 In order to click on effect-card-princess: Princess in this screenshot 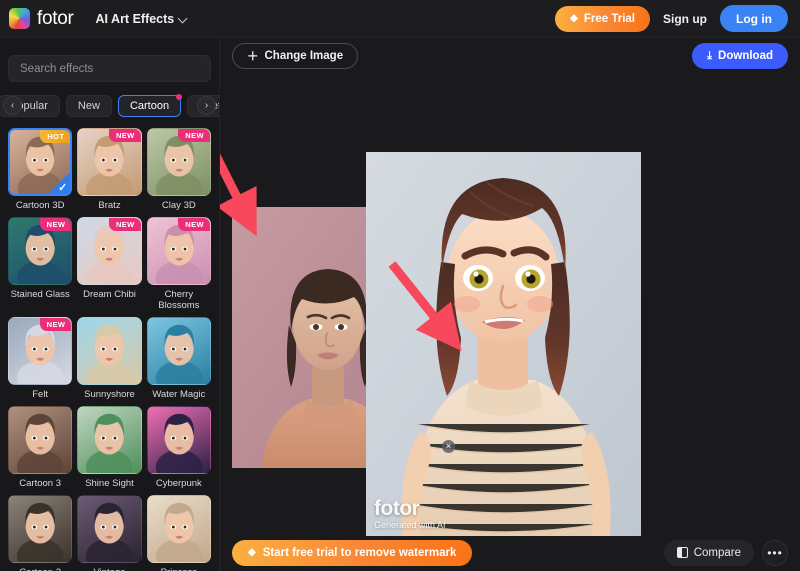, I will do `click(178, 533)`.